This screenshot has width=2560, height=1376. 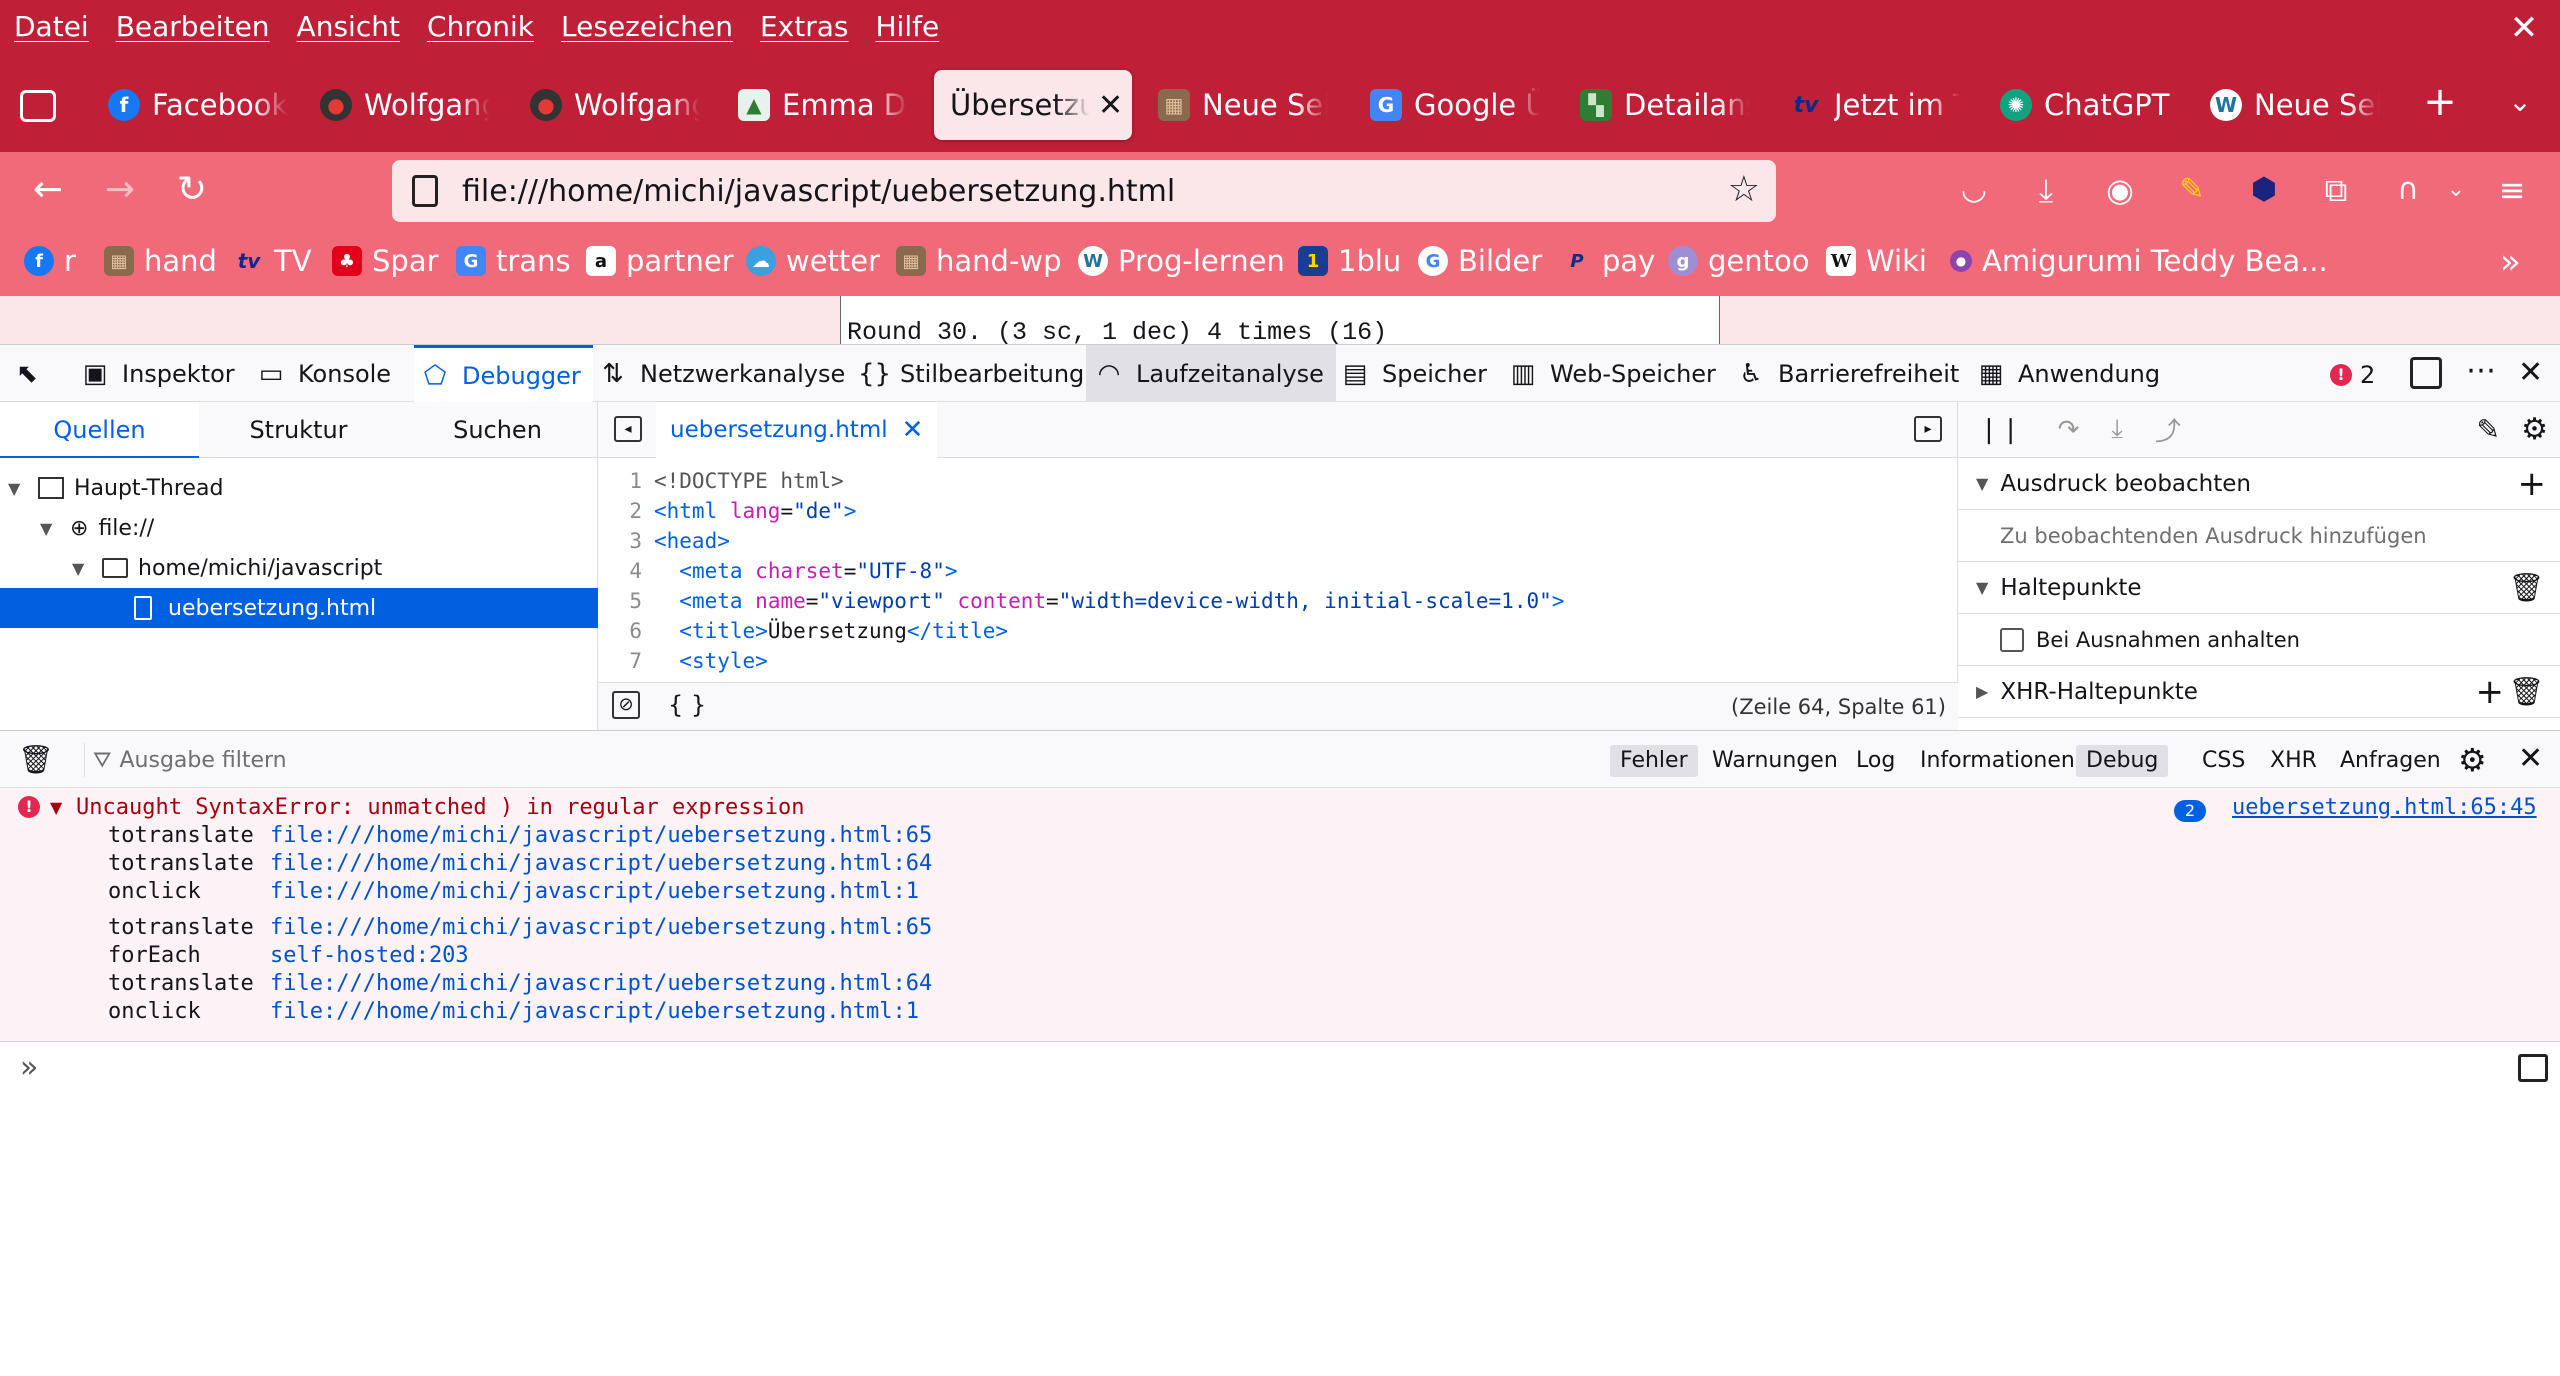 I want to click on step-in-icon: ⤓, so click(x=2117, y=429).